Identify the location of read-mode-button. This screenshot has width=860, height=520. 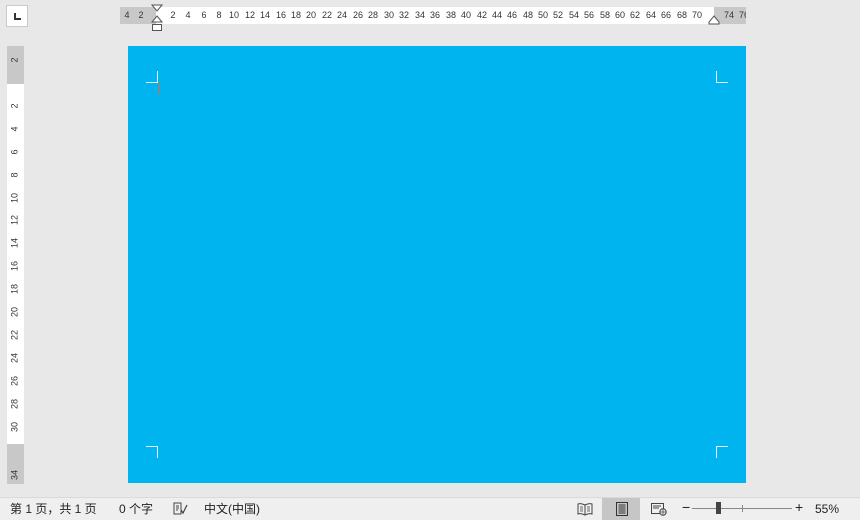
(584, 509).